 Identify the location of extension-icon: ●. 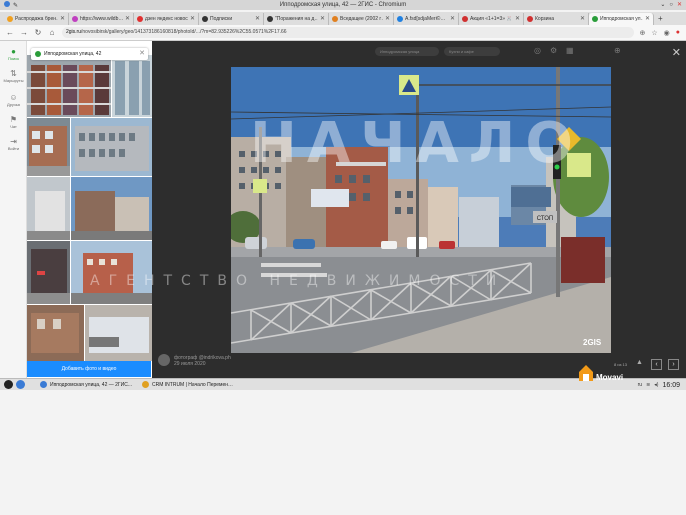
(678, 33).